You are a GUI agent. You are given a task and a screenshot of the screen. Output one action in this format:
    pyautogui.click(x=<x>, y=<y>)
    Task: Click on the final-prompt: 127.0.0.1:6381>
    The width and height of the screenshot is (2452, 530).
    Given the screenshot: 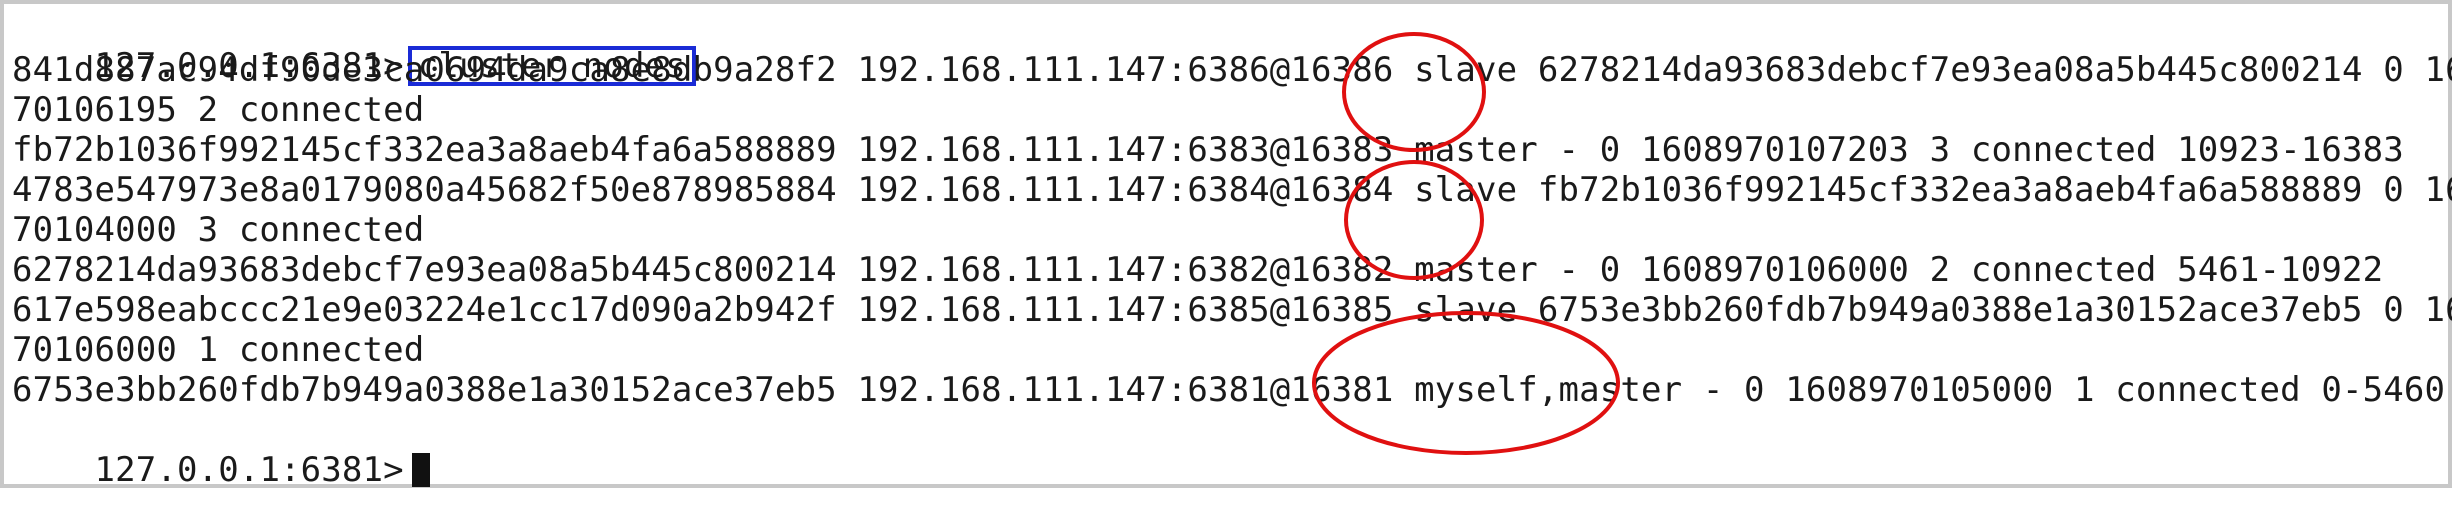 What is the action you would take?
    pyautogui.click(x=249, y=470)
    